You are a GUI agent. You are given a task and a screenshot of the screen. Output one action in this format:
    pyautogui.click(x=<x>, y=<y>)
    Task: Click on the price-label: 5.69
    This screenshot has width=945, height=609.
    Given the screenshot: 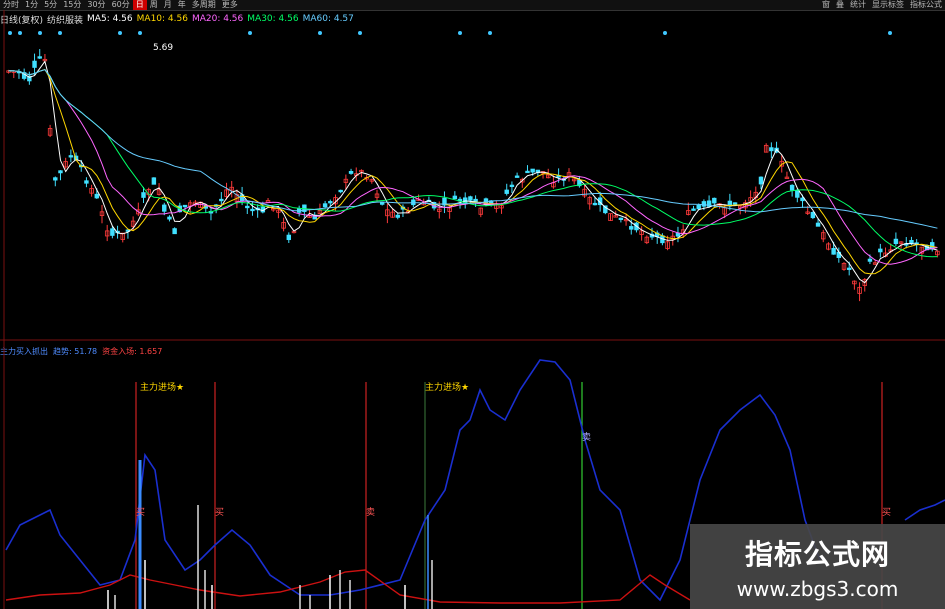 What is the action you would take?
    pyautogui.click(x=163, y=48)
    